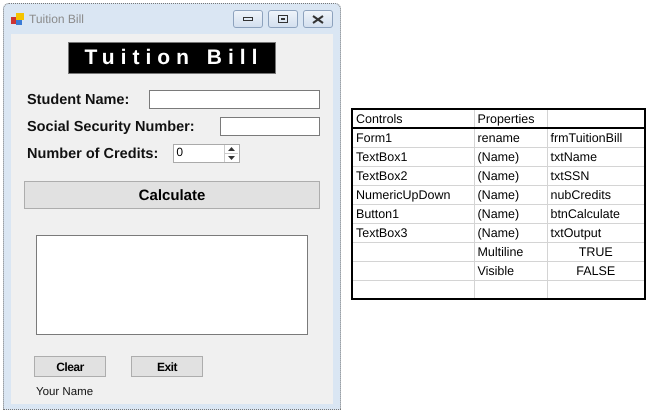 Image resolution: width=651 pixels, height=416 pixels. I want to click on spin-arrows-icon, so click(231, 153).